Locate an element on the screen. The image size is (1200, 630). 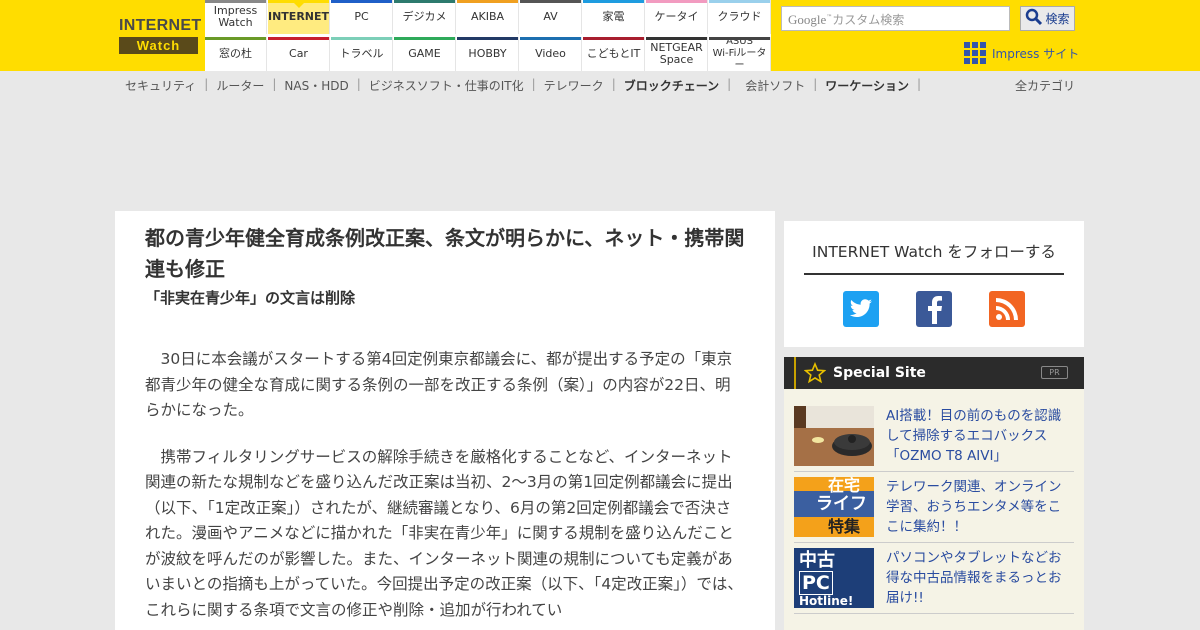
site-tab-label: HOBBY is located at coordinates (487, 53).